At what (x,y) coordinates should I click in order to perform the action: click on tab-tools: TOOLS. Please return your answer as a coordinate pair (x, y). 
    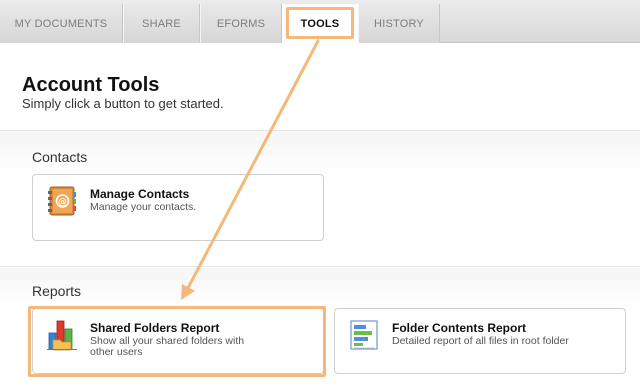
    Looking at the image, I should click on (320, 24).